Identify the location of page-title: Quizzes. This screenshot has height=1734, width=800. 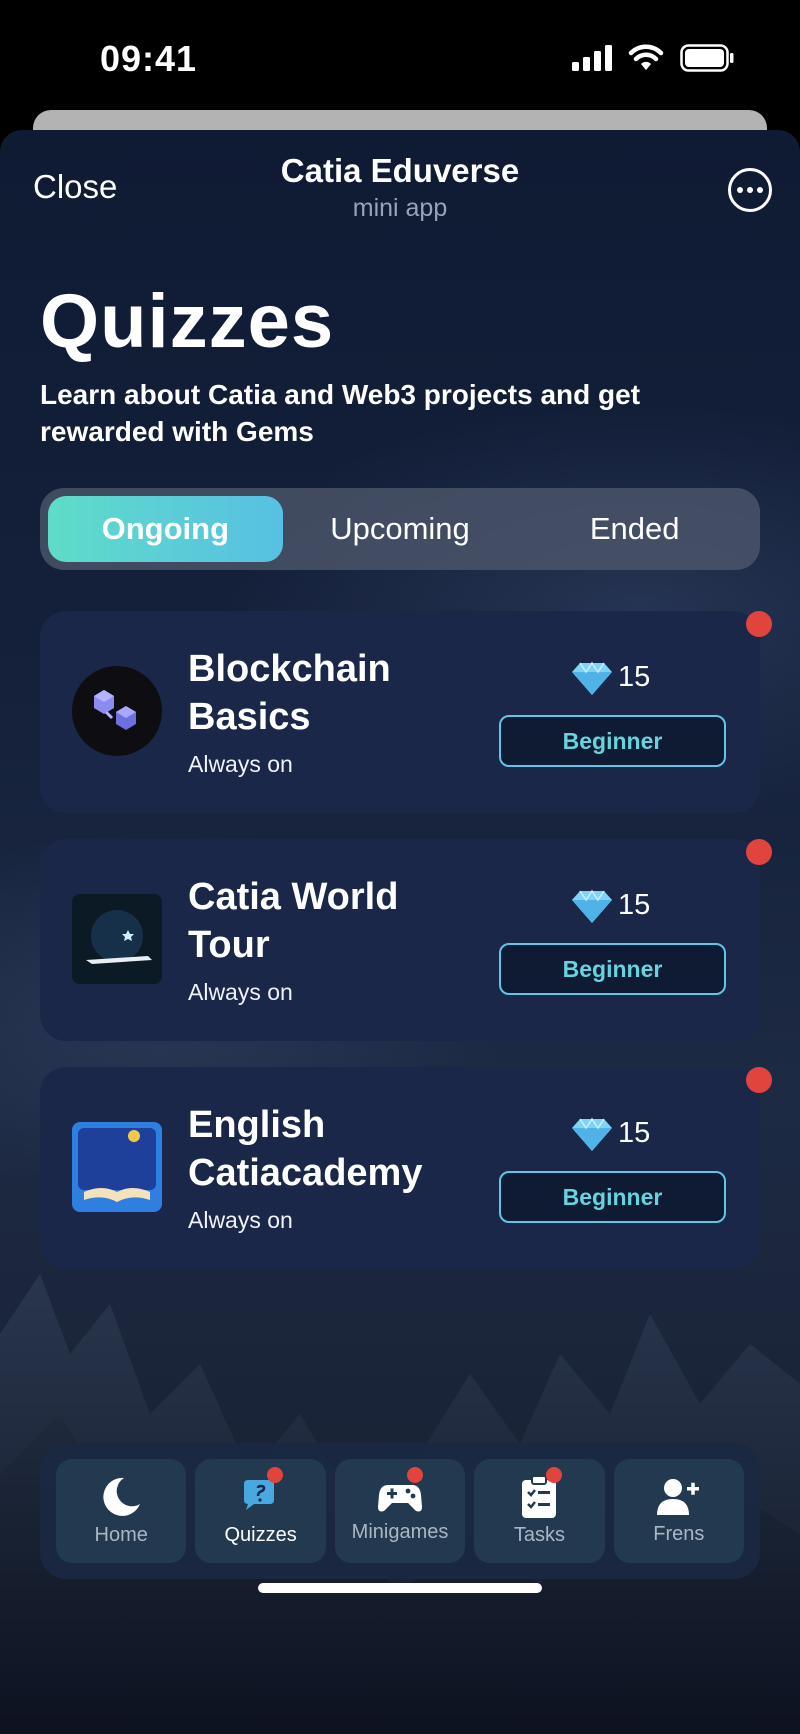
(187, 321).